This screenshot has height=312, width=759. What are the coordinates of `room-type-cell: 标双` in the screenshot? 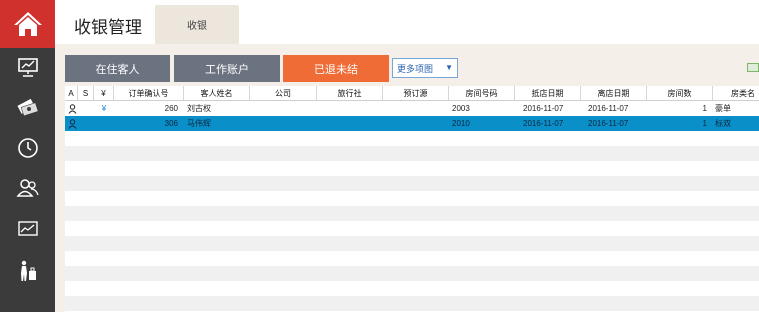 It's located at (723, 123).